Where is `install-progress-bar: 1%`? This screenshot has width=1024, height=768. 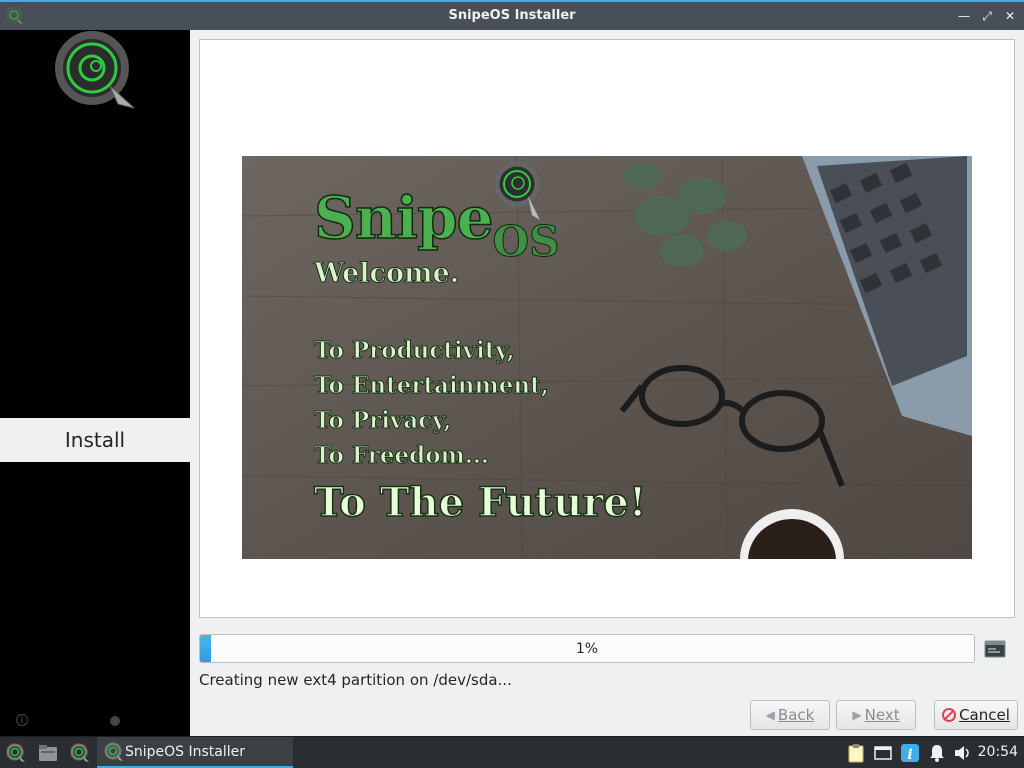 install-progress-bar: 1% is located at coordinates (587, 648).